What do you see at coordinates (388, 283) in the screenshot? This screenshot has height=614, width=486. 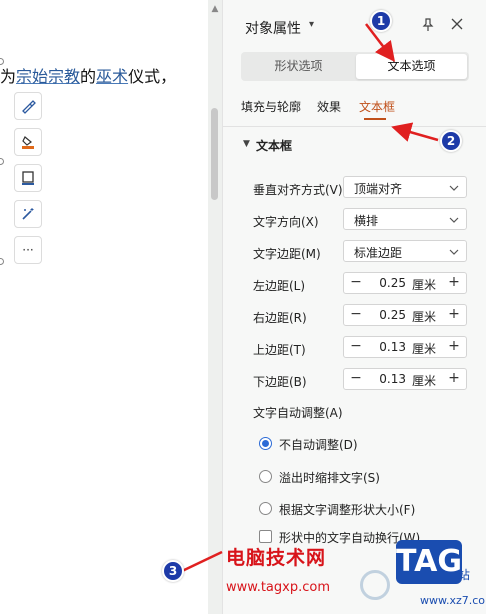 I see `left-margin-value: 0.25` at bounding box center [388, 283].